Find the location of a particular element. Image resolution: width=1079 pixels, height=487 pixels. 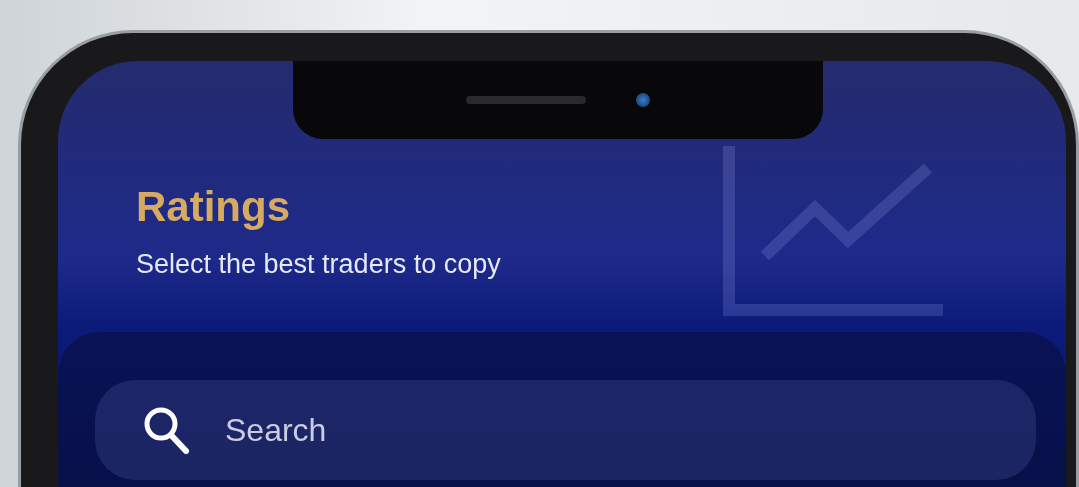

screen-subtitle: Select the best traders to copy is located at coordinates (318, 264).